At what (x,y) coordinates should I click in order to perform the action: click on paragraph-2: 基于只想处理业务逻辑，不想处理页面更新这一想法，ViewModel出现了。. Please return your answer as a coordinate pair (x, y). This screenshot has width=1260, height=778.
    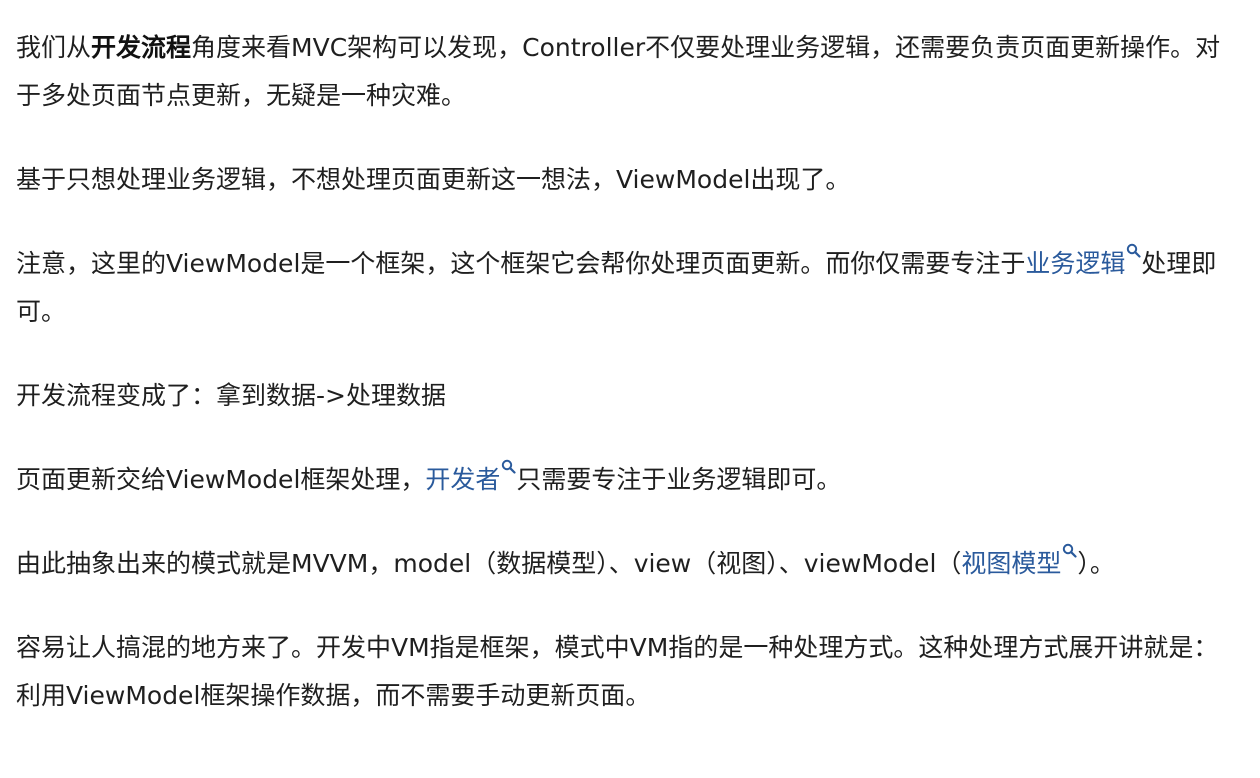
    Looking at the image, I should click on (629, 180).